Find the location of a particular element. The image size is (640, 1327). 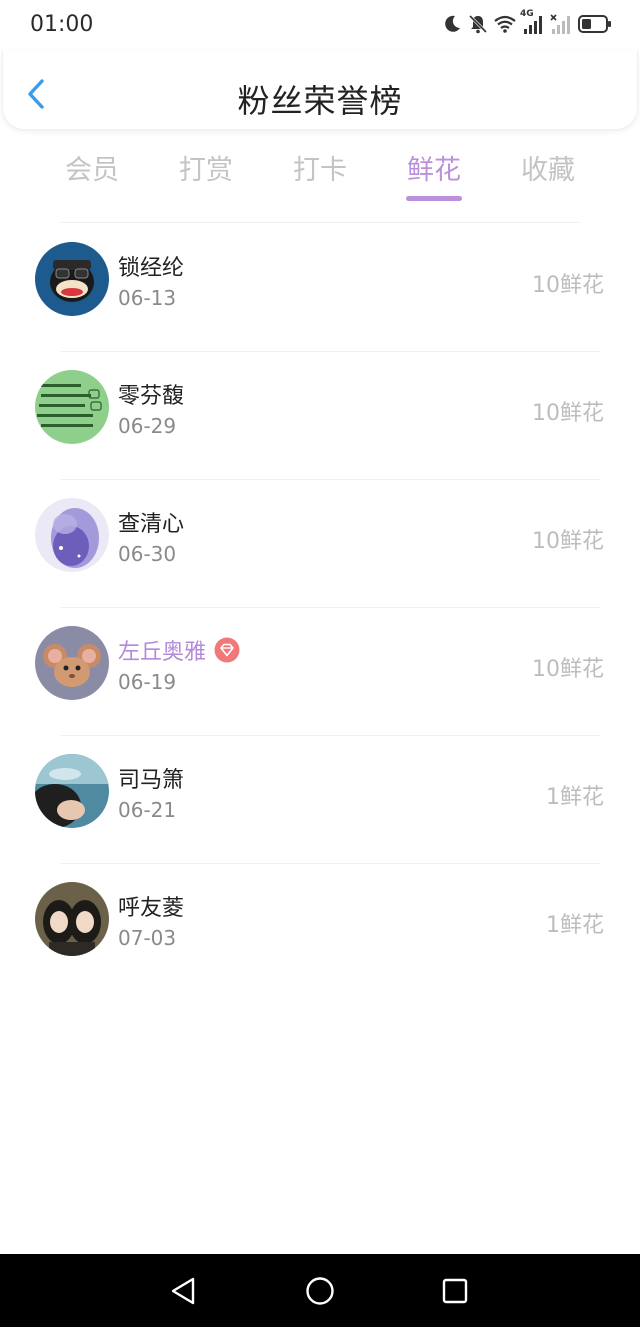

tab-bar: 会员 打赏 打卡 鲜花 收藏 is located at coordinates (320, 178).